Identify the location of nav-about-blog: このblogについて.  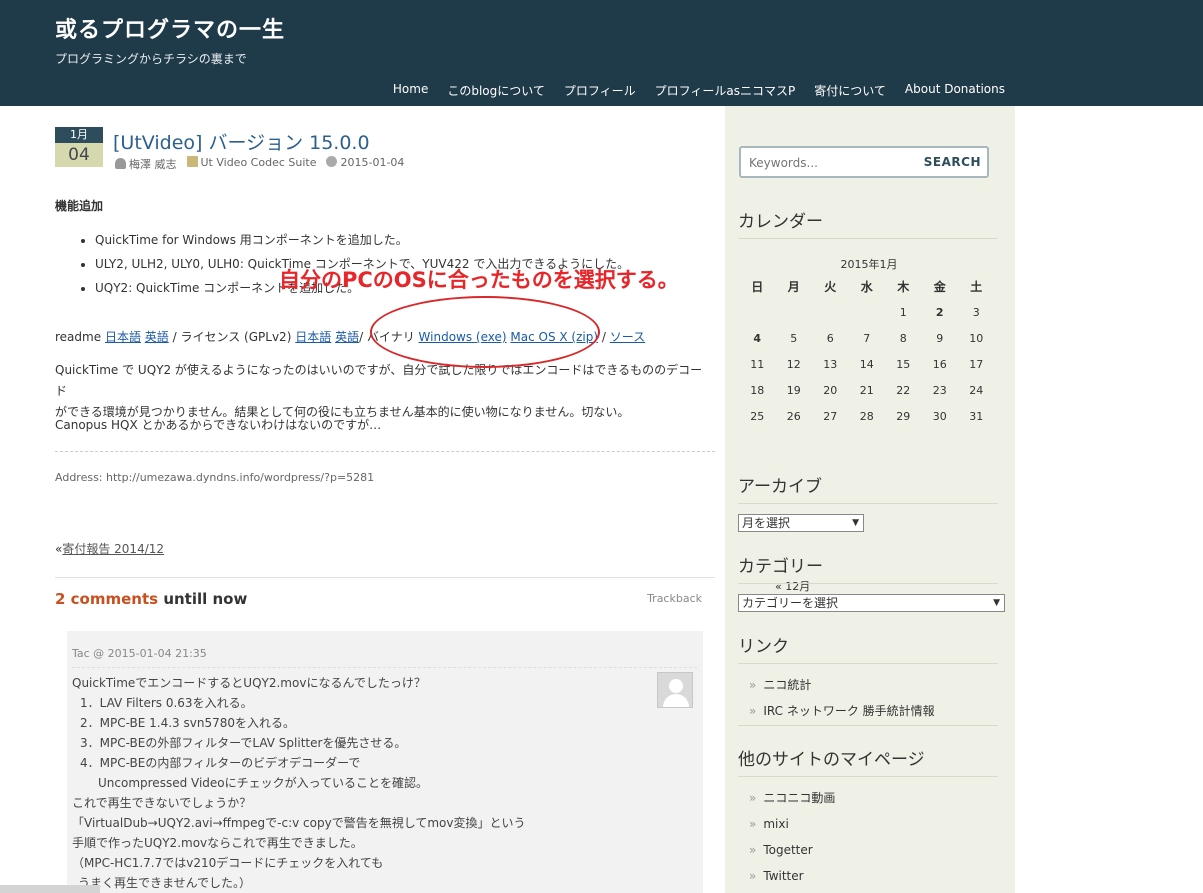
(496, 90).